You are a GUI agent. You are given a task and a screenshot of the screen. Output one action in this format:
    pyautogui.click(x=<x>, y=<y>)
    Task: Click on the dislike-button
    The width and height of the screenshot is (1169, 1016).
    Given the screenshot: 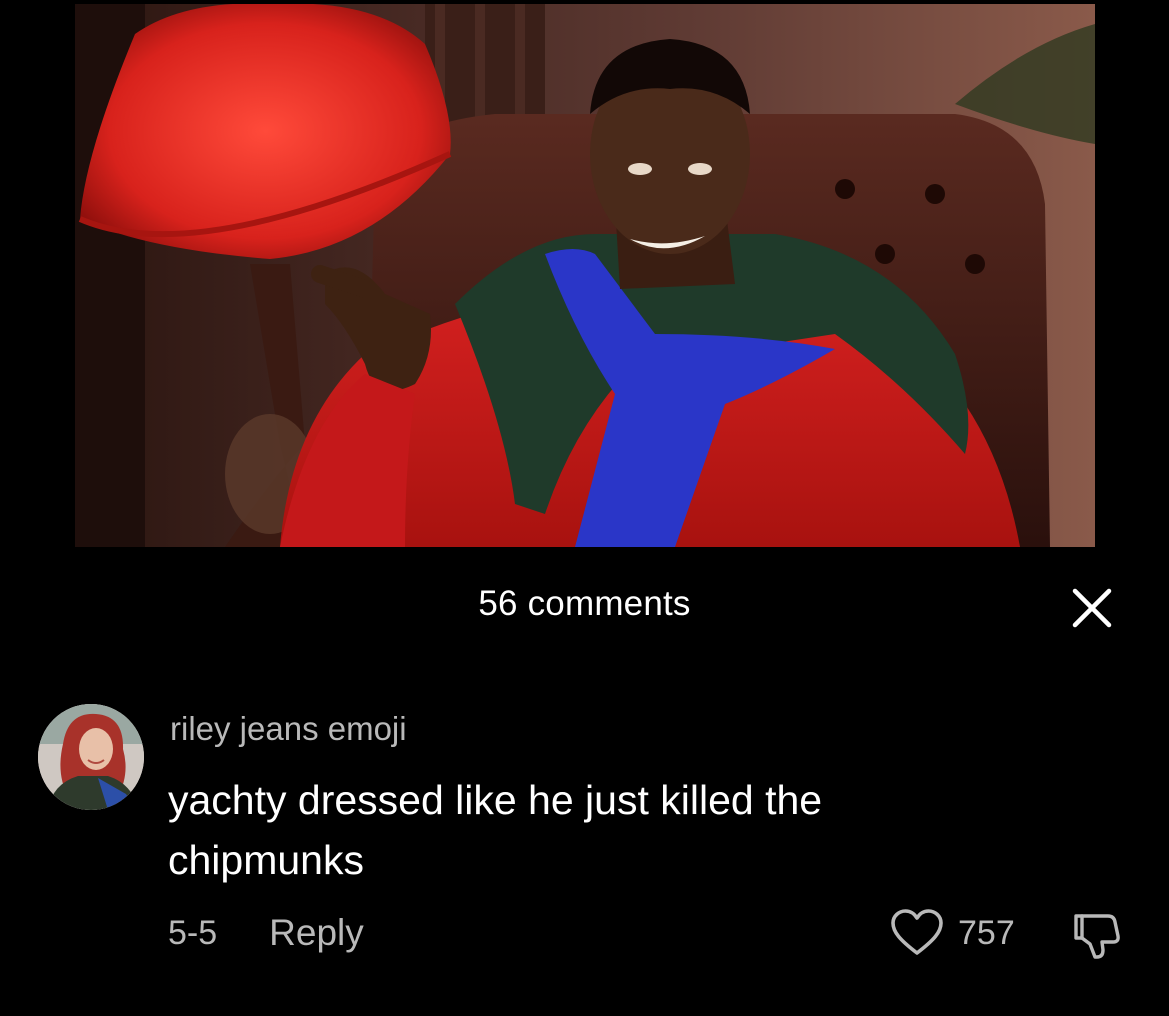 What is the action you would take?
    pyautogui.click(x=1097, y=935)
    